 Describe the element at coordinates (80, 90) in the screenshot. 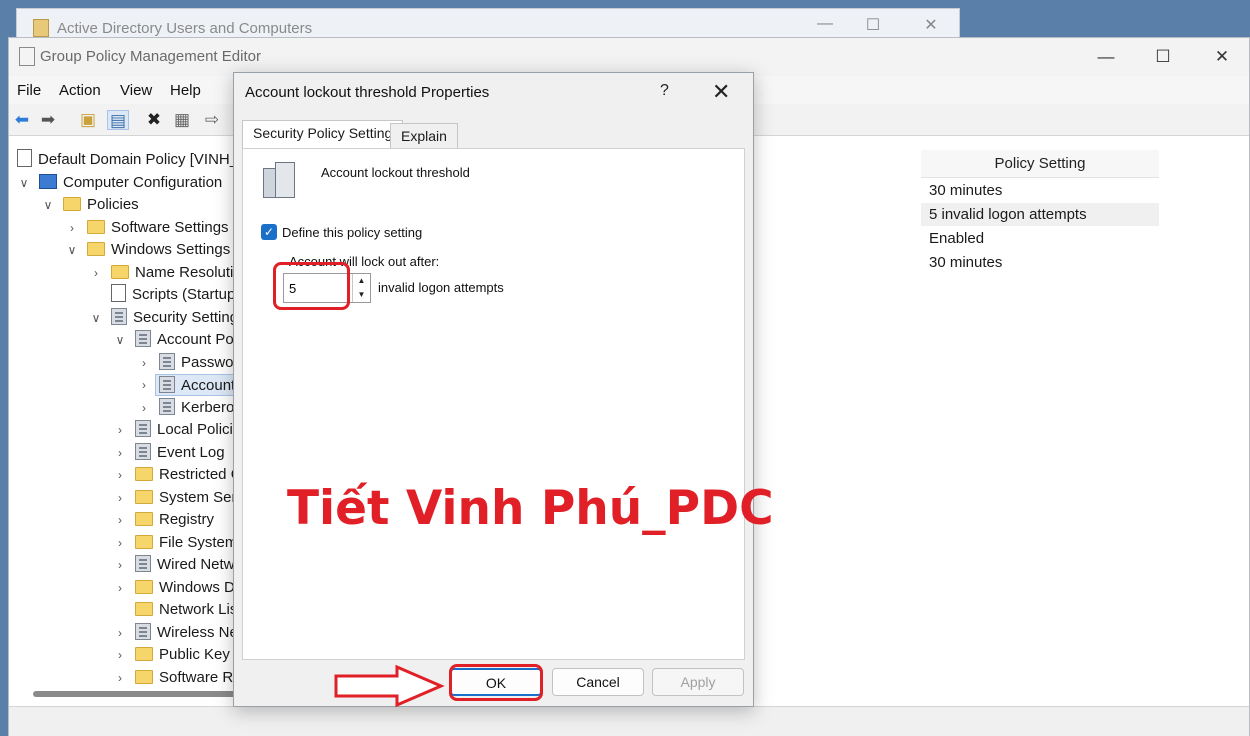

I see `menu-action: Action` at that location.